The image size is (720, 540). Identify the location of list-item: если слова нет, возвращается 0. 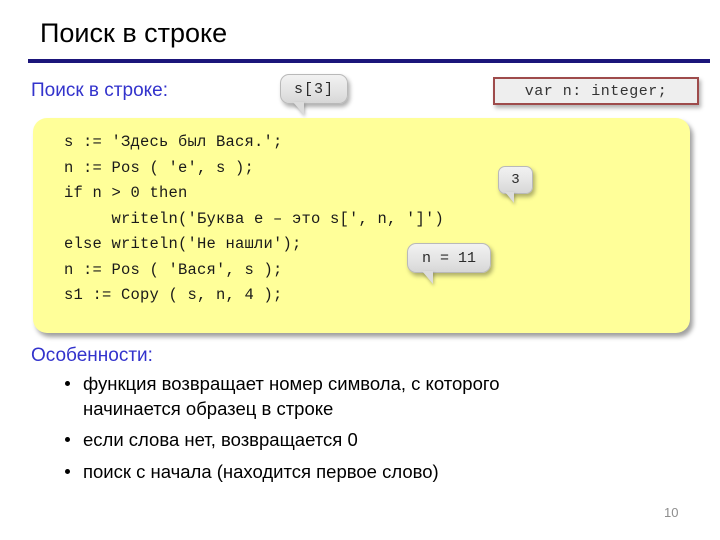
(372, 440).